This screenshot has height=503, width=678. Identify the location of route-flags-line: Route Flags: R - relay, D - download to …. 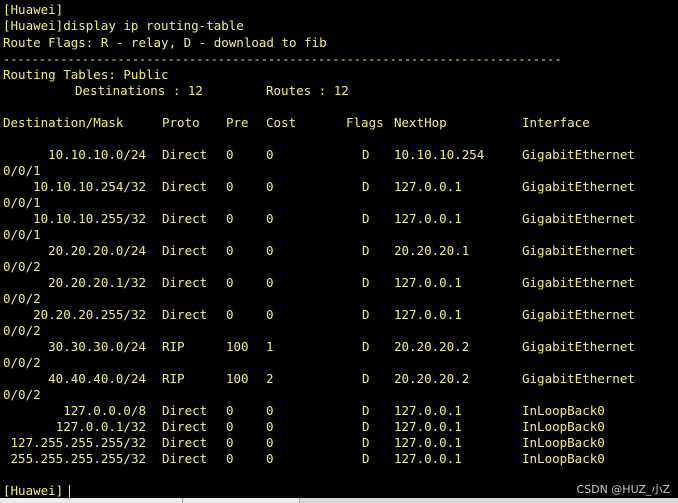
(165, 42).